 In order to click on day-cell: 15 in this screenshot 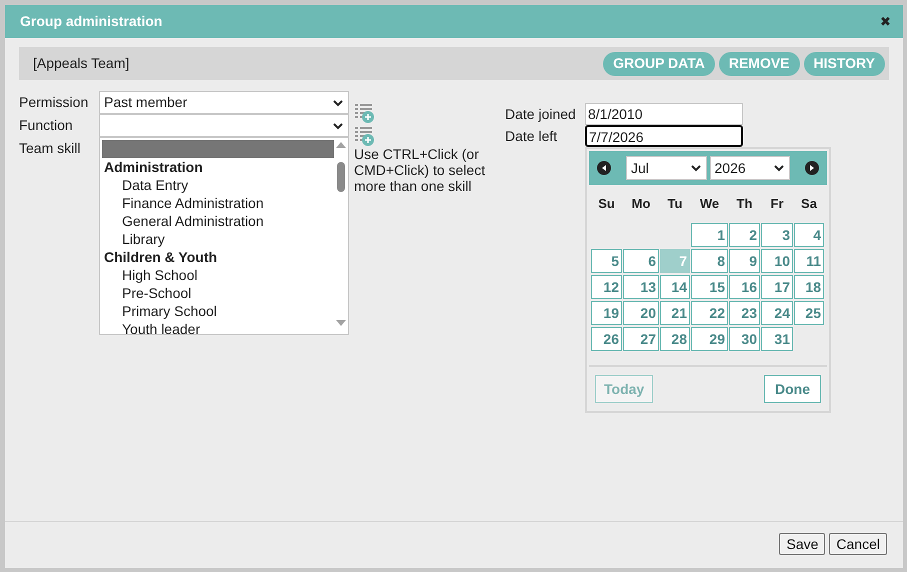, I will do `click(709, 287)`.